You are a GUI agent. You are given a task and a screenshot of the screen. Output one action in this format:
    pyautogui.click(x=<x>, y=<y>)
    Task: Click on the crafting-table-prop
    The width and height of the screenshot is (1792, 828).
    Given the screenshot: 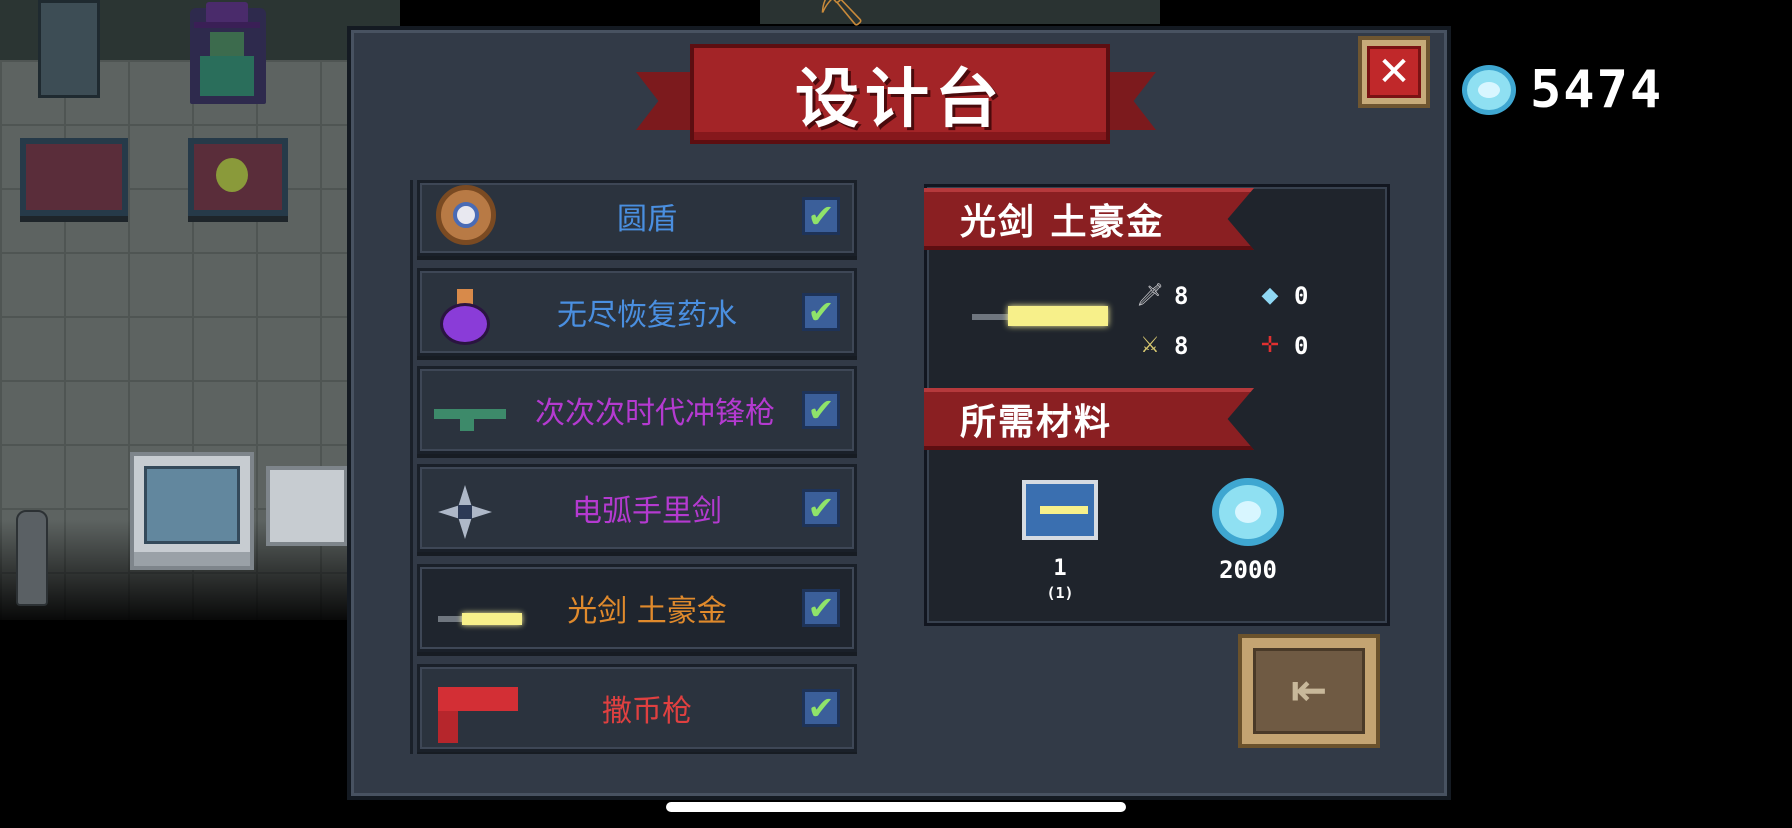 What is the action you would take?
    pyautogui.click(x=307, y=506)
    